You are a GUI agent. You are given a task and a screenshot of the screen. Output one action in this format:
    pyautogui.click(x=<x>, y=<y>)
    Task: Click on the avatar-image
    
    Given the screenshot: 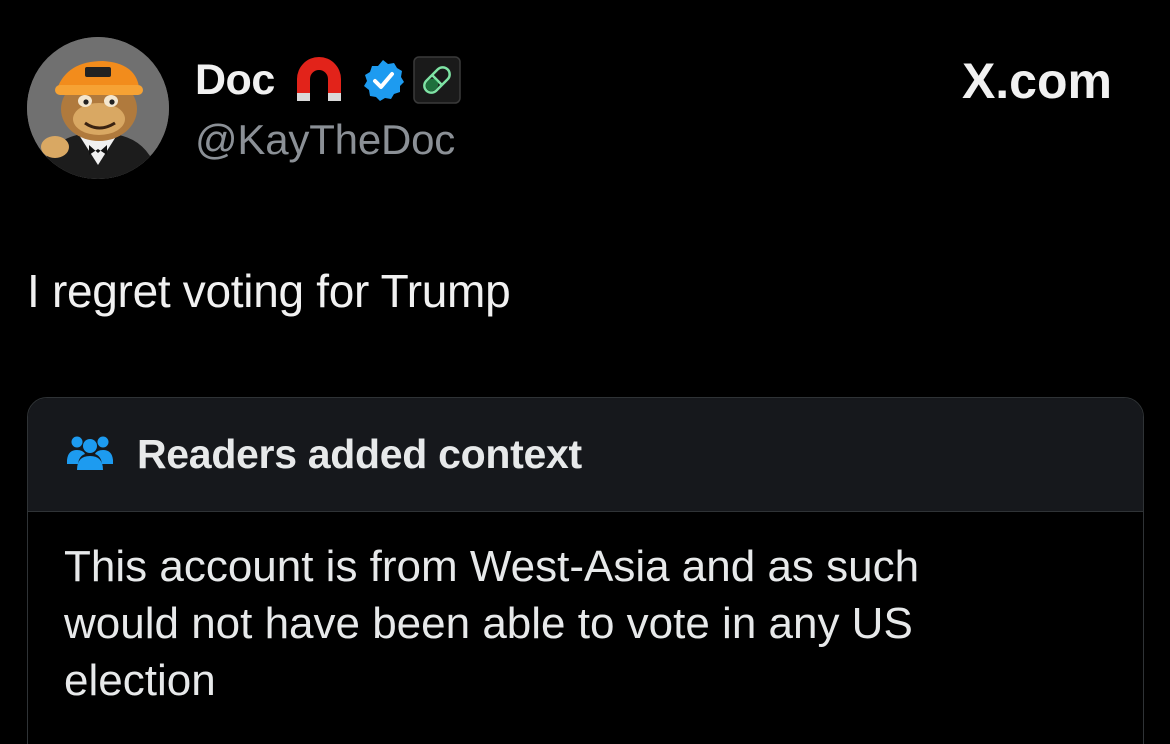 What is the action you would take?
    pyautogui.click(x=98, y=108)
    